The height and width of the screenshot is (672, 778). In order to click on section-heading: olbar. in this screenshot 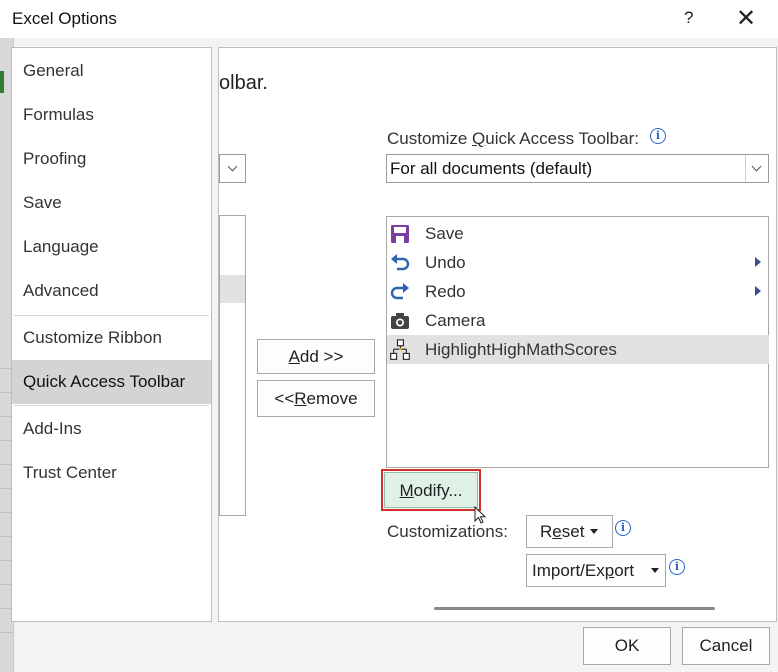, I will do `click(243, 83)`.